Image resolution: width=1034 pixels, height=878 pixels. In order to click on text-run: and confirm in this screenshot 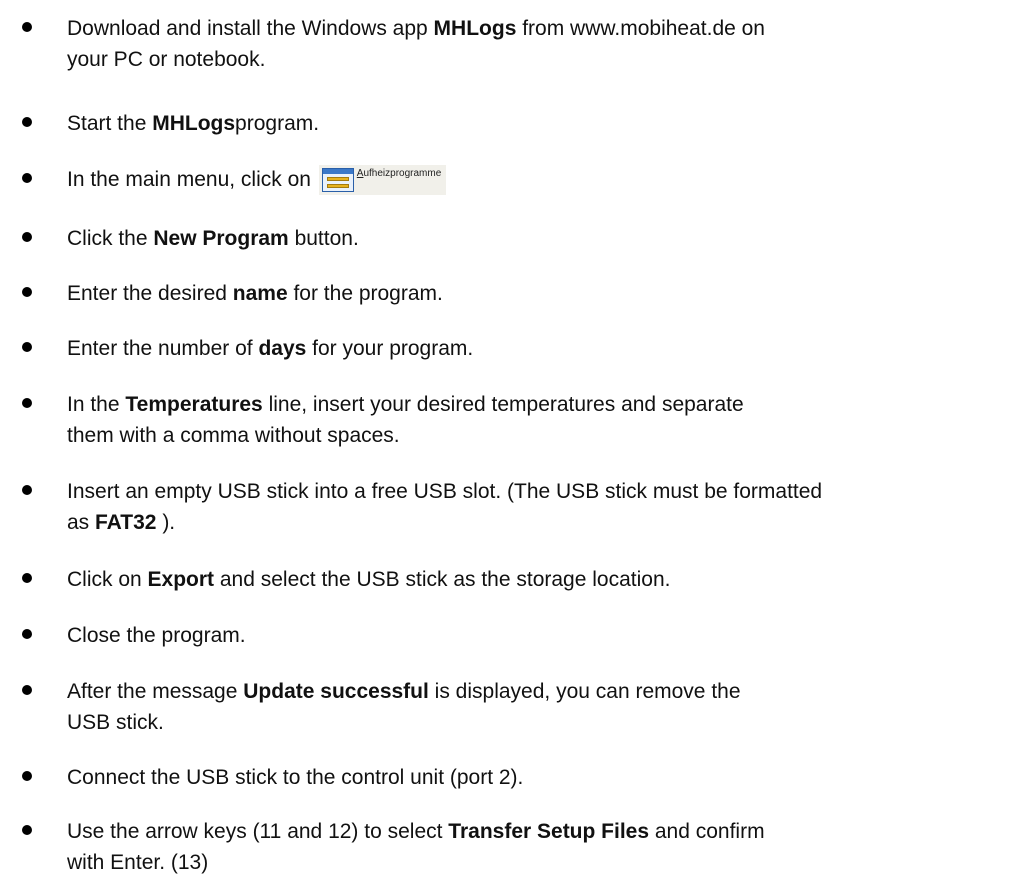, I will do `click(707, 831)`.